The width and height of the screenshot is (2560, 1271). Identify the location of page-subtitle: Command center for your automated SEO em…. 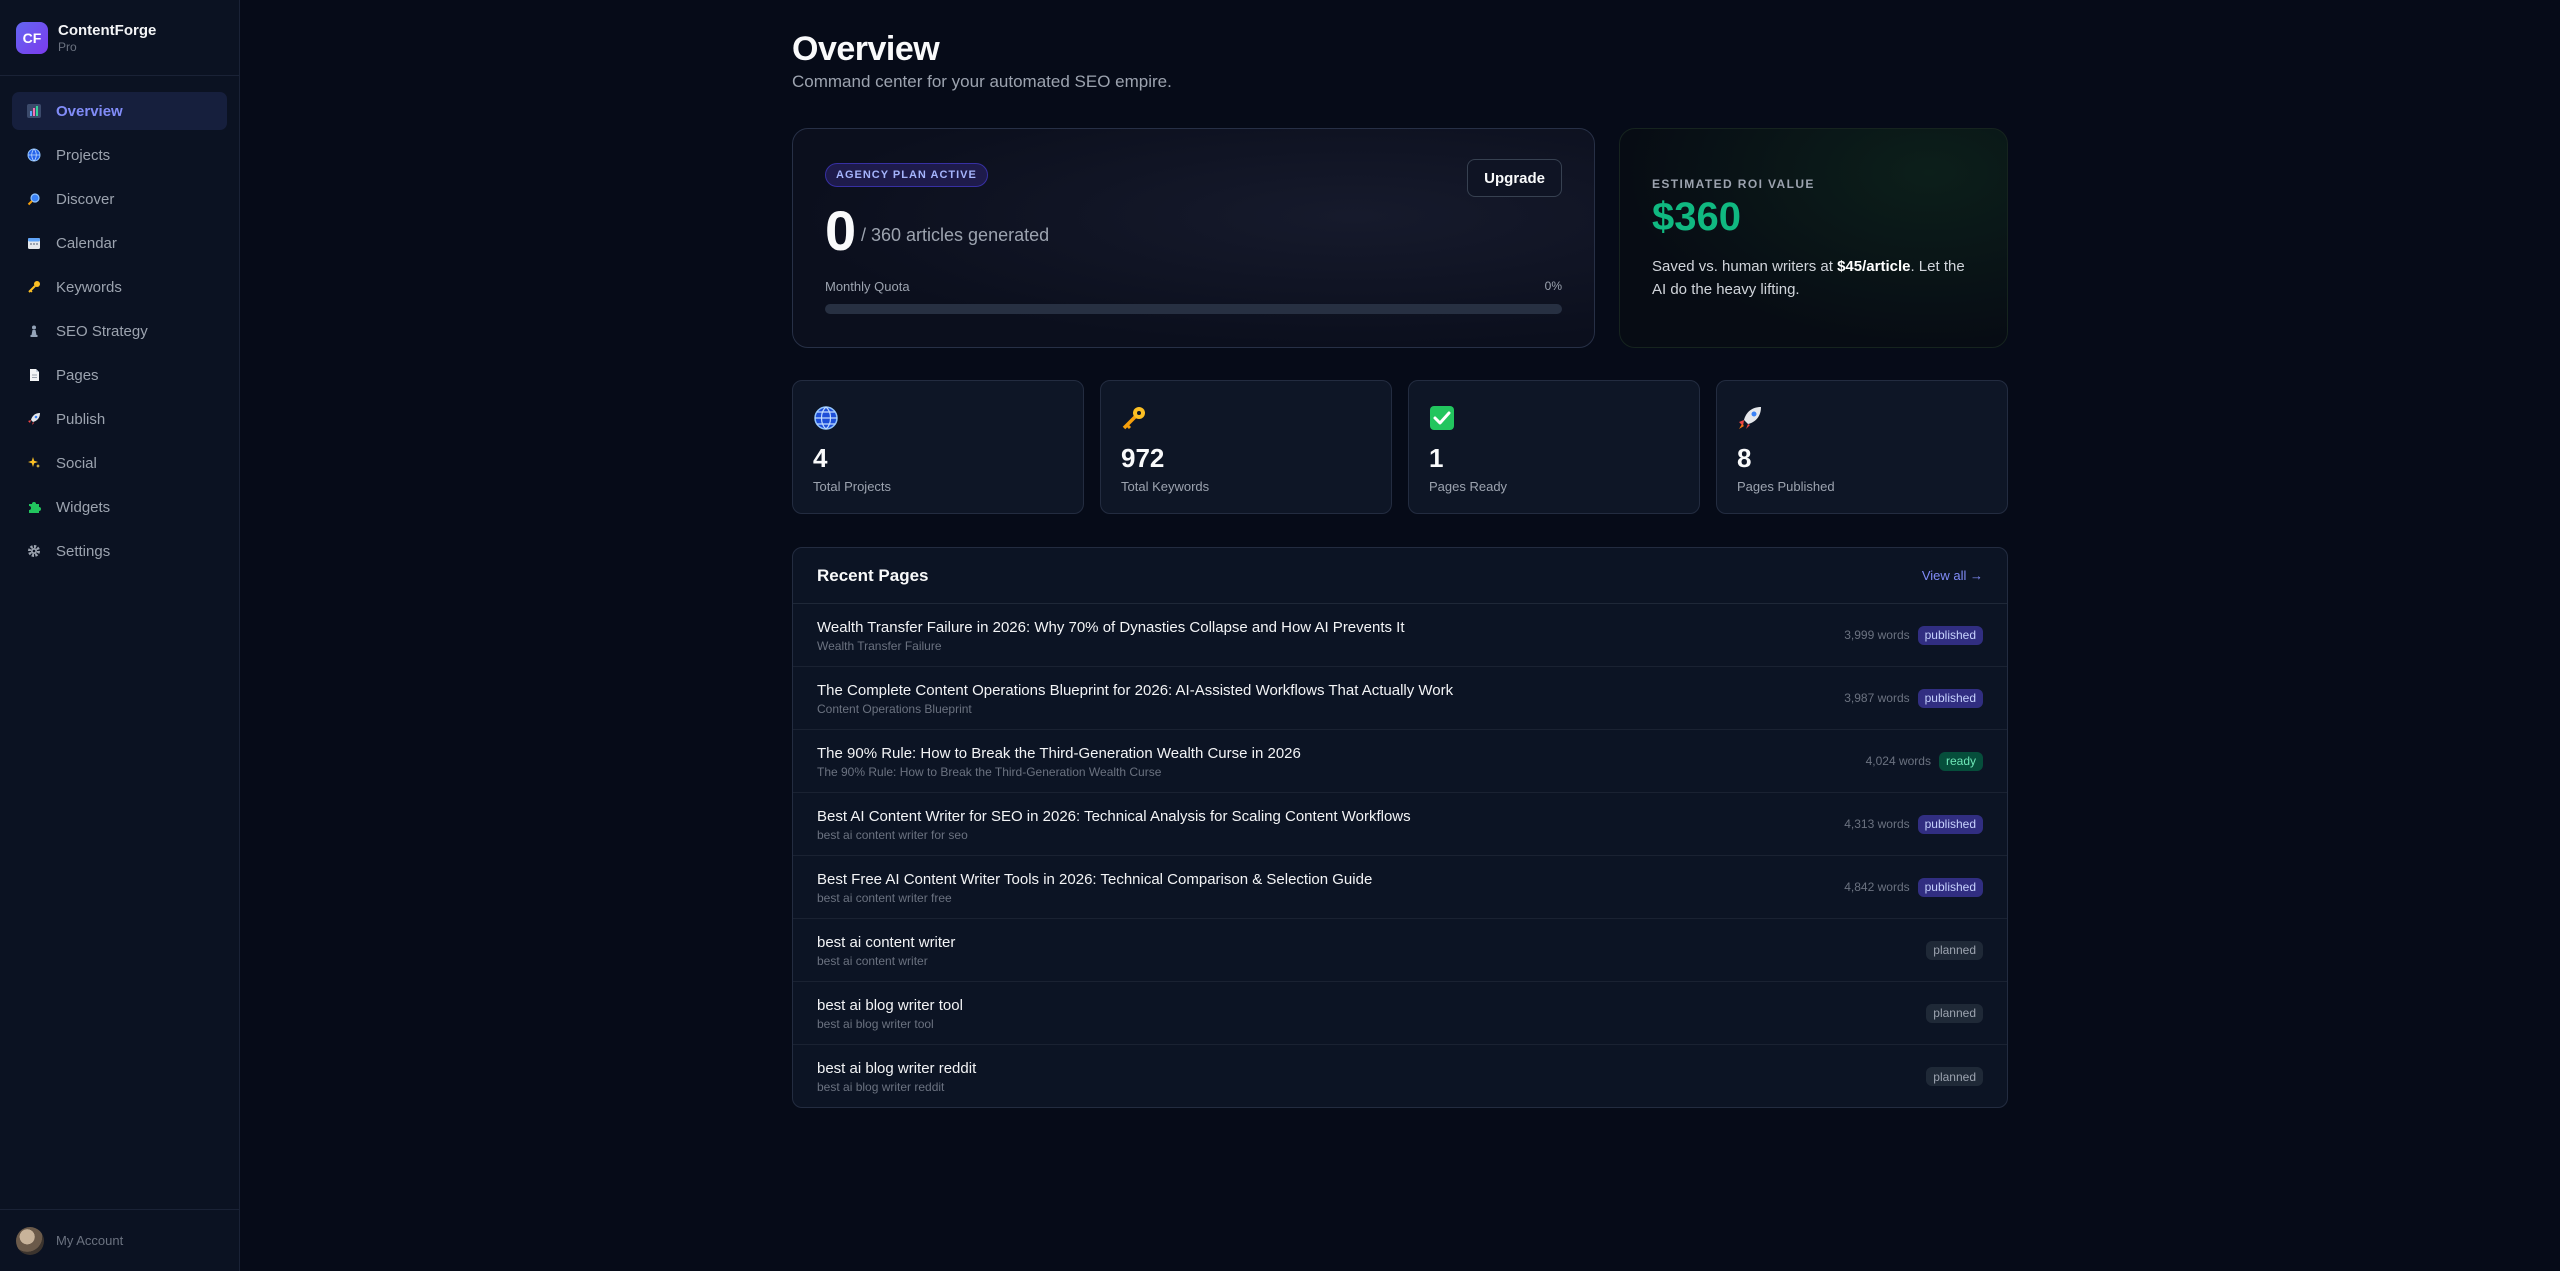
(982, 81).